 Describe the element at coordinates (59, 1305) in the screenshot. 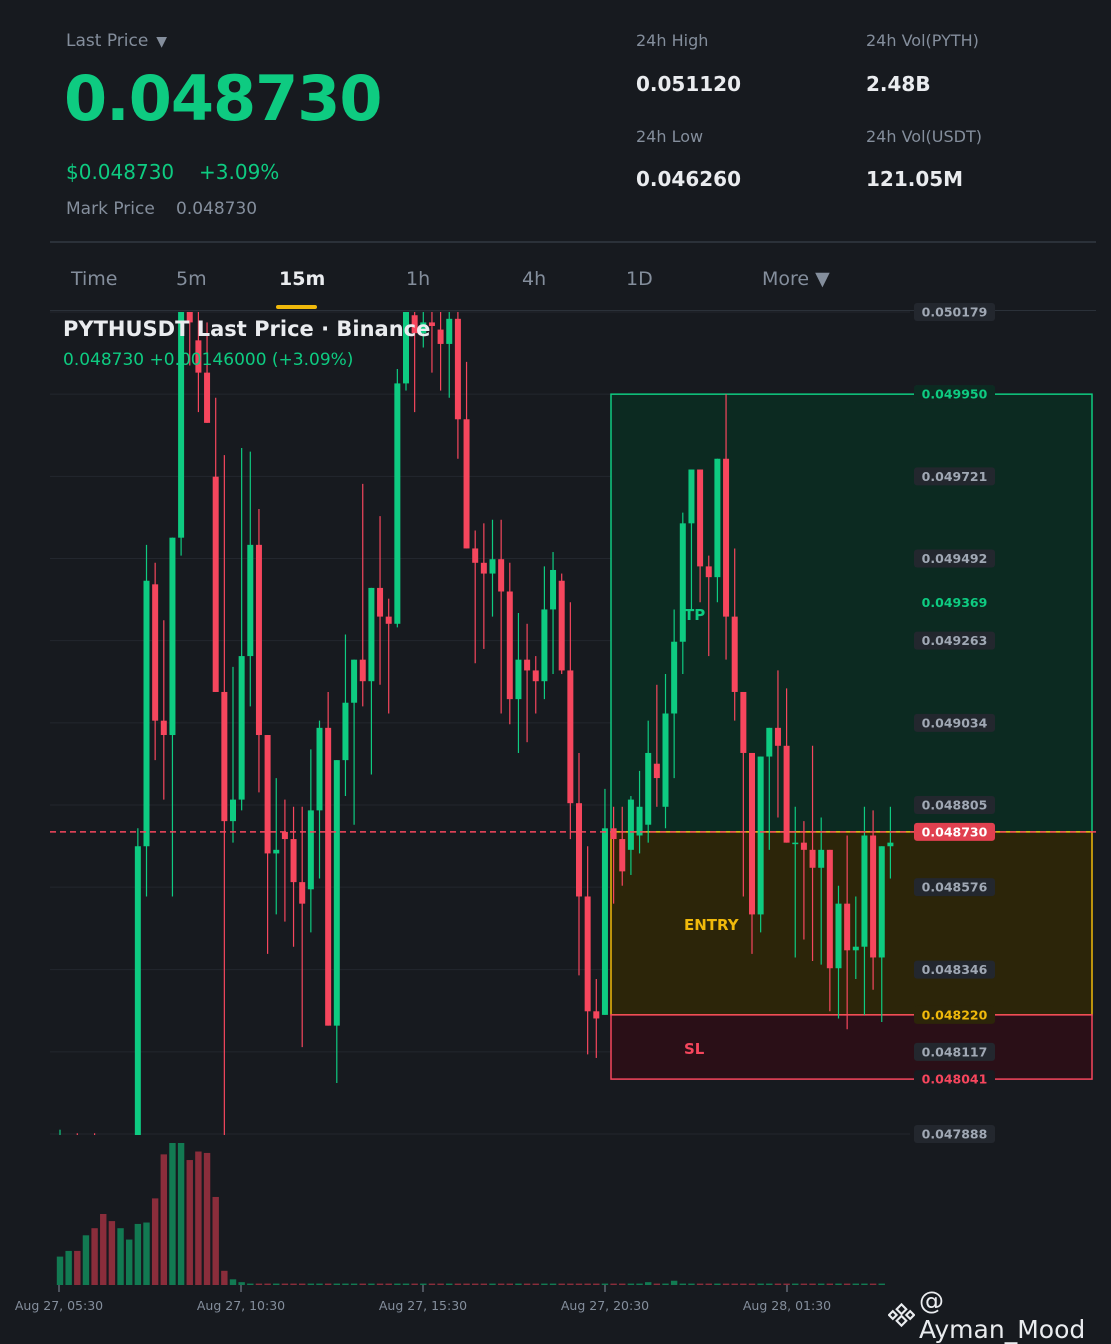

I see `x-axis-tick-label: Aug 27, 05:30` at that location.